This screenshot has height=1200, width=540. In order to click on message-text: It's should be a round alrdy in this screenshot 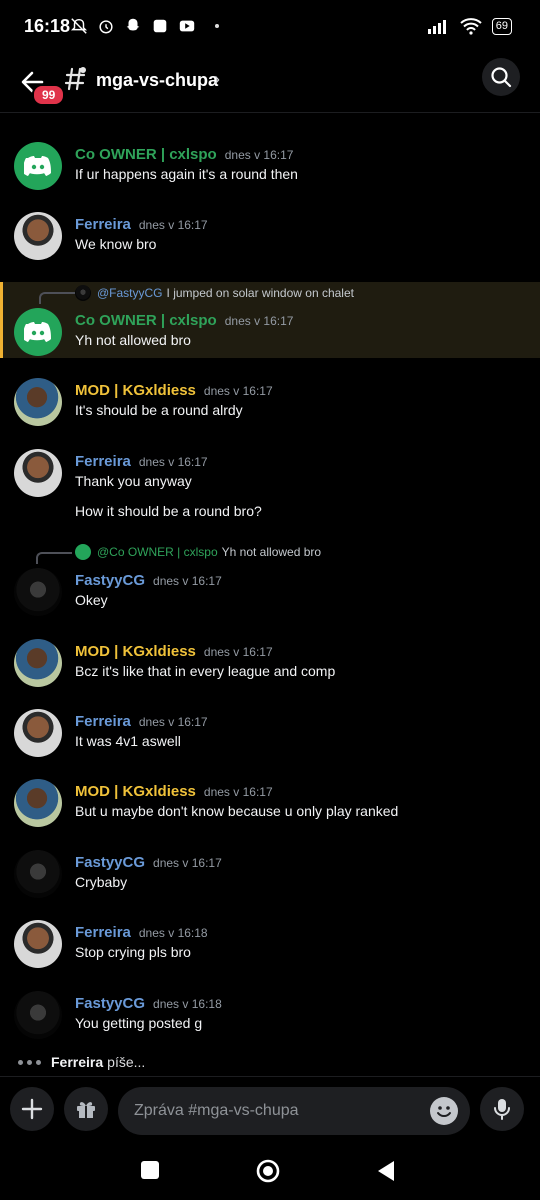, I will do `click(159, 410)`.